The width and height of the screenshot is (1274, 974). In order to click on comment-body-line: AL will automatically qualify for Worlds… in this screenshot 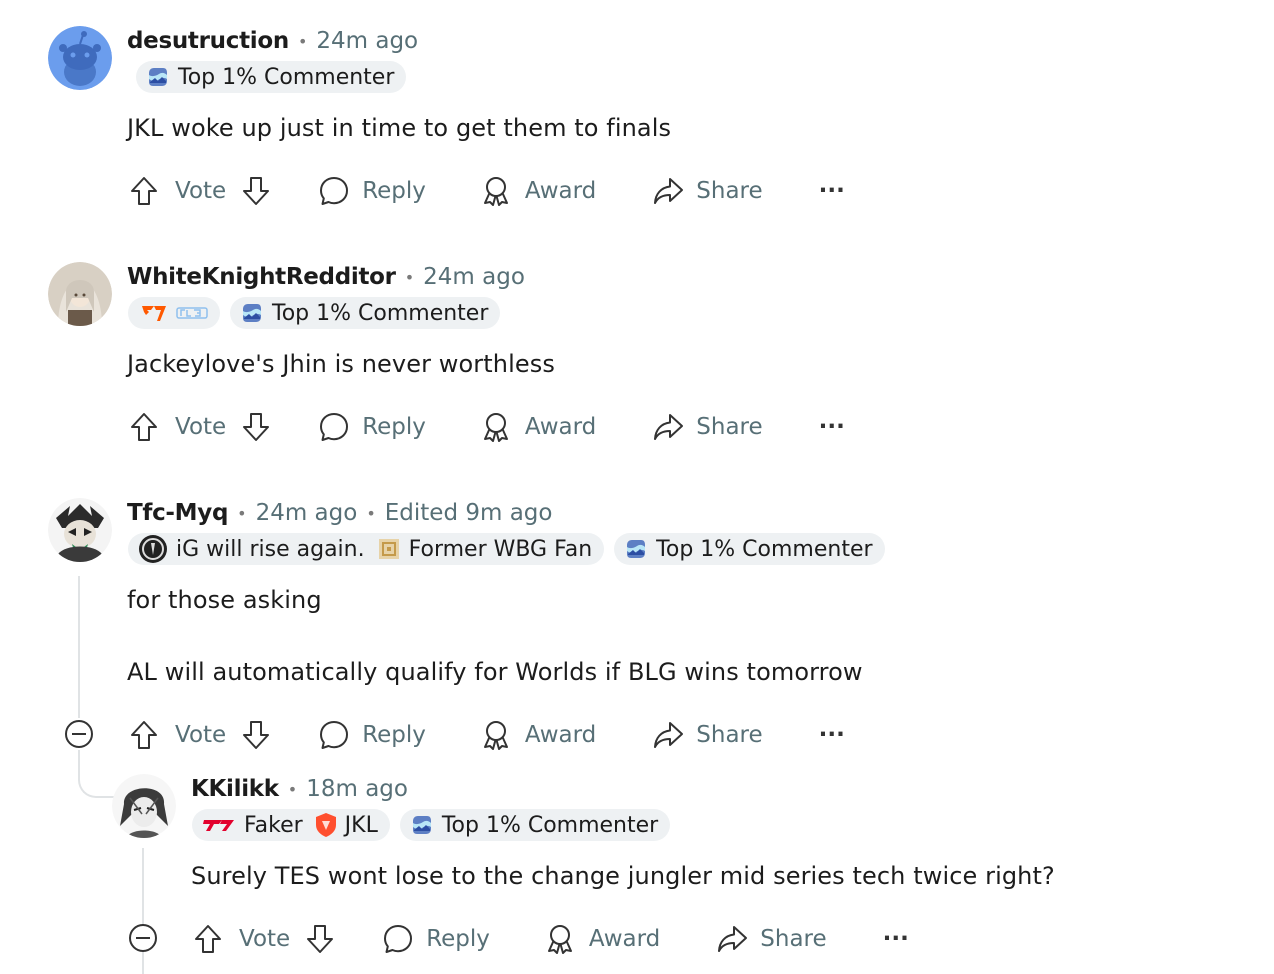, I will do `click(495, 672)`.